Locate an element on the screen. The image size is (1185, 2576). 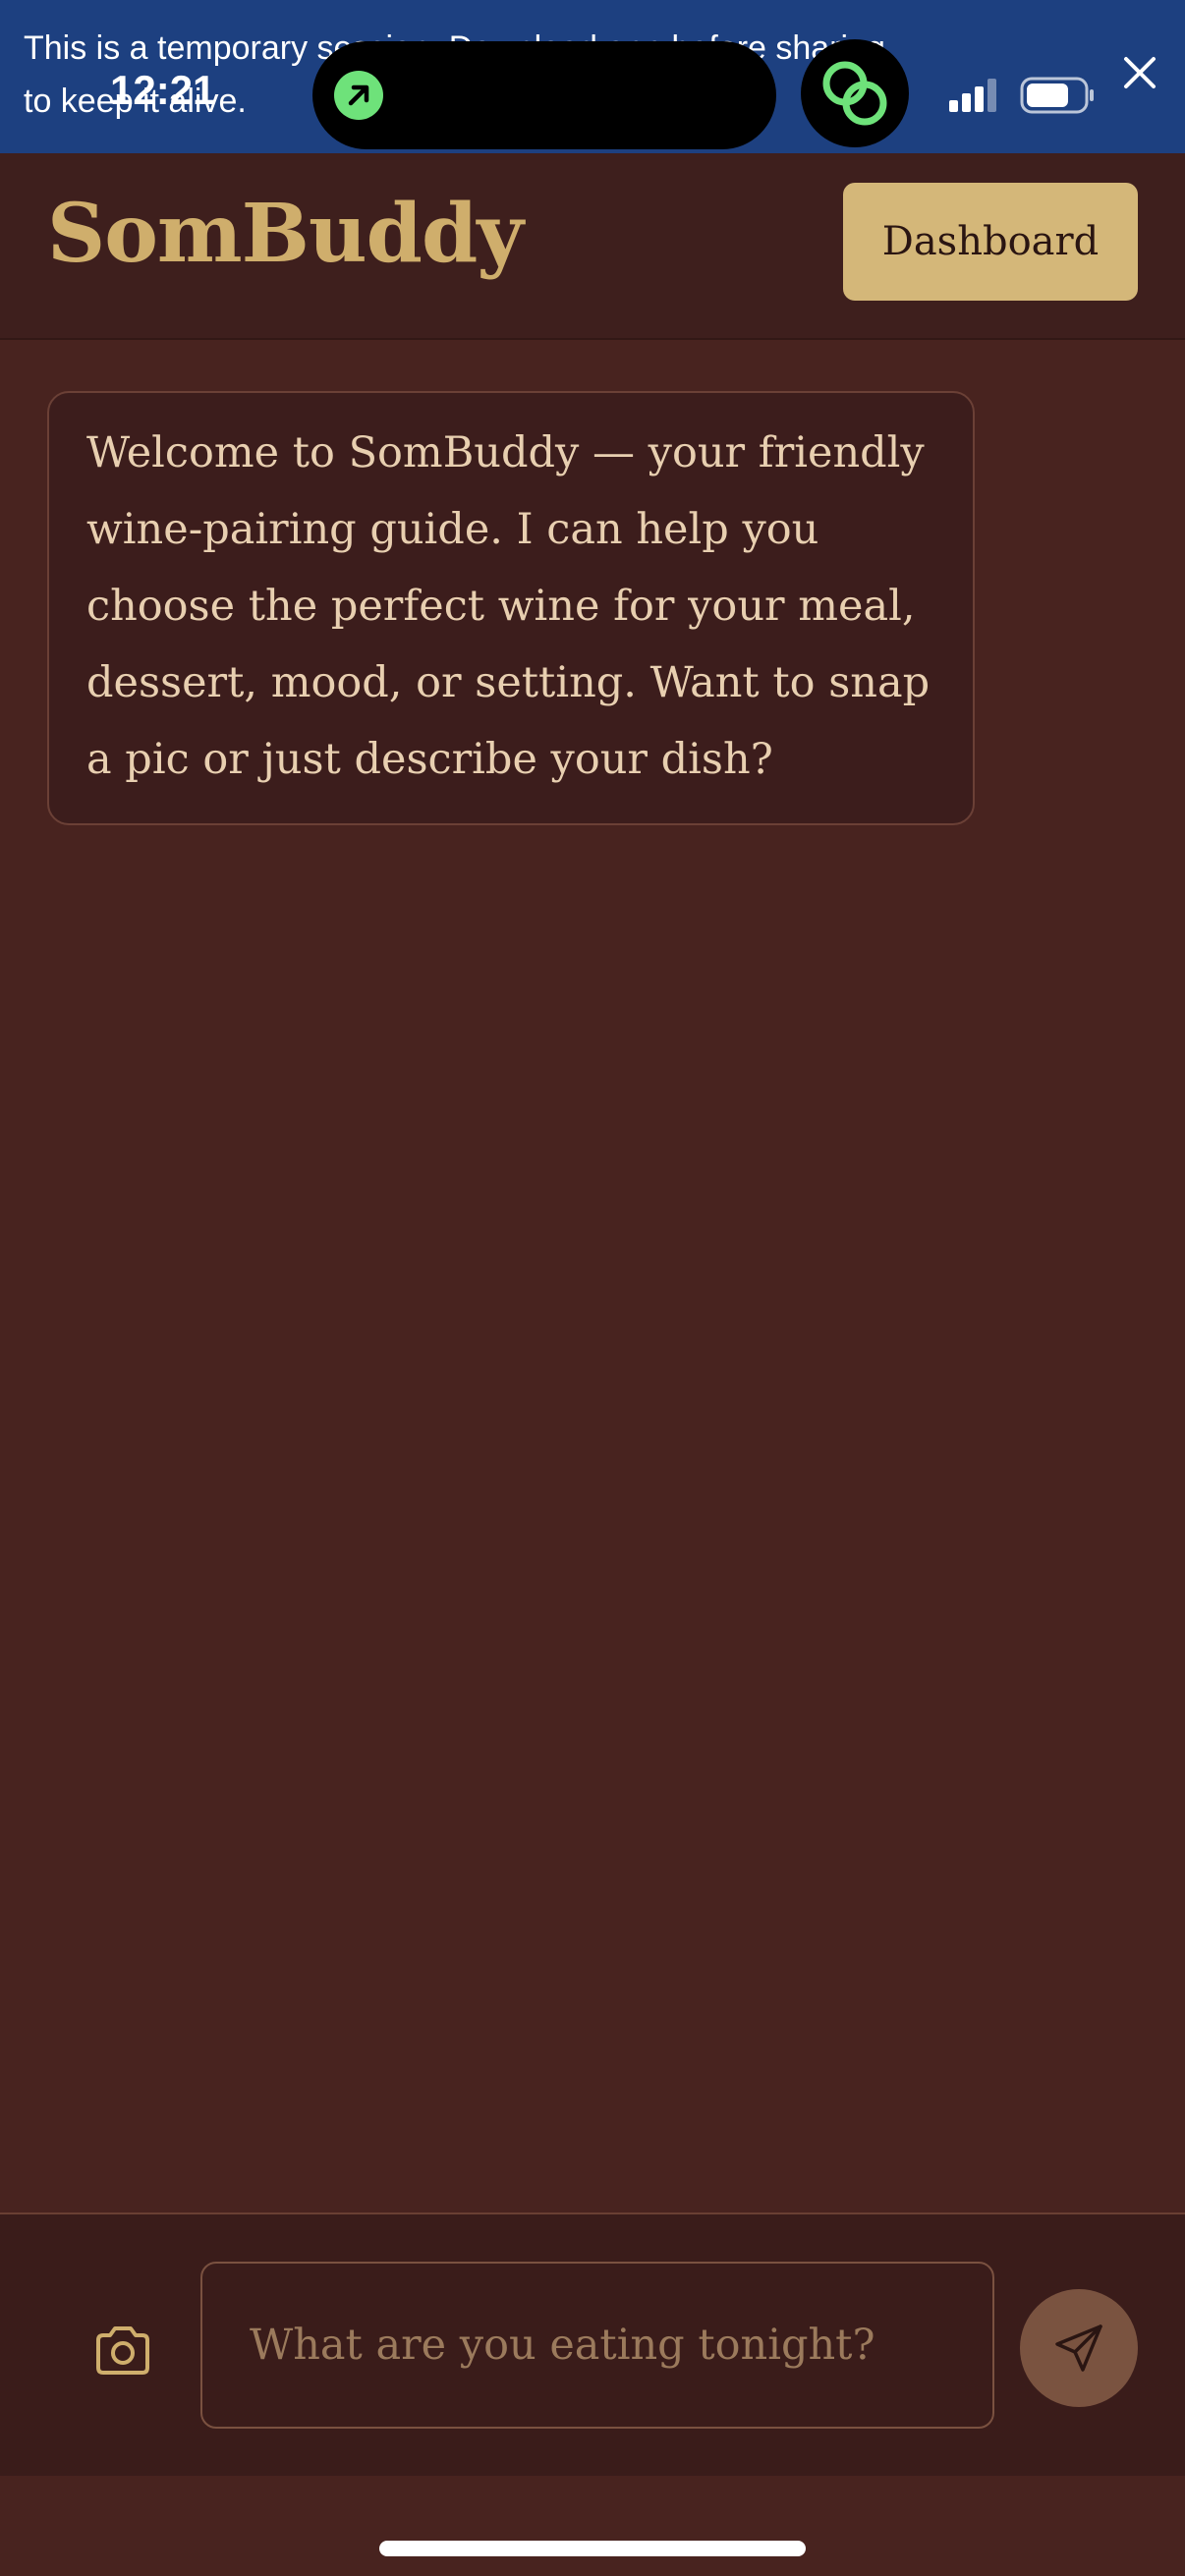
send-icon is located at coordinates (1079, 2348).